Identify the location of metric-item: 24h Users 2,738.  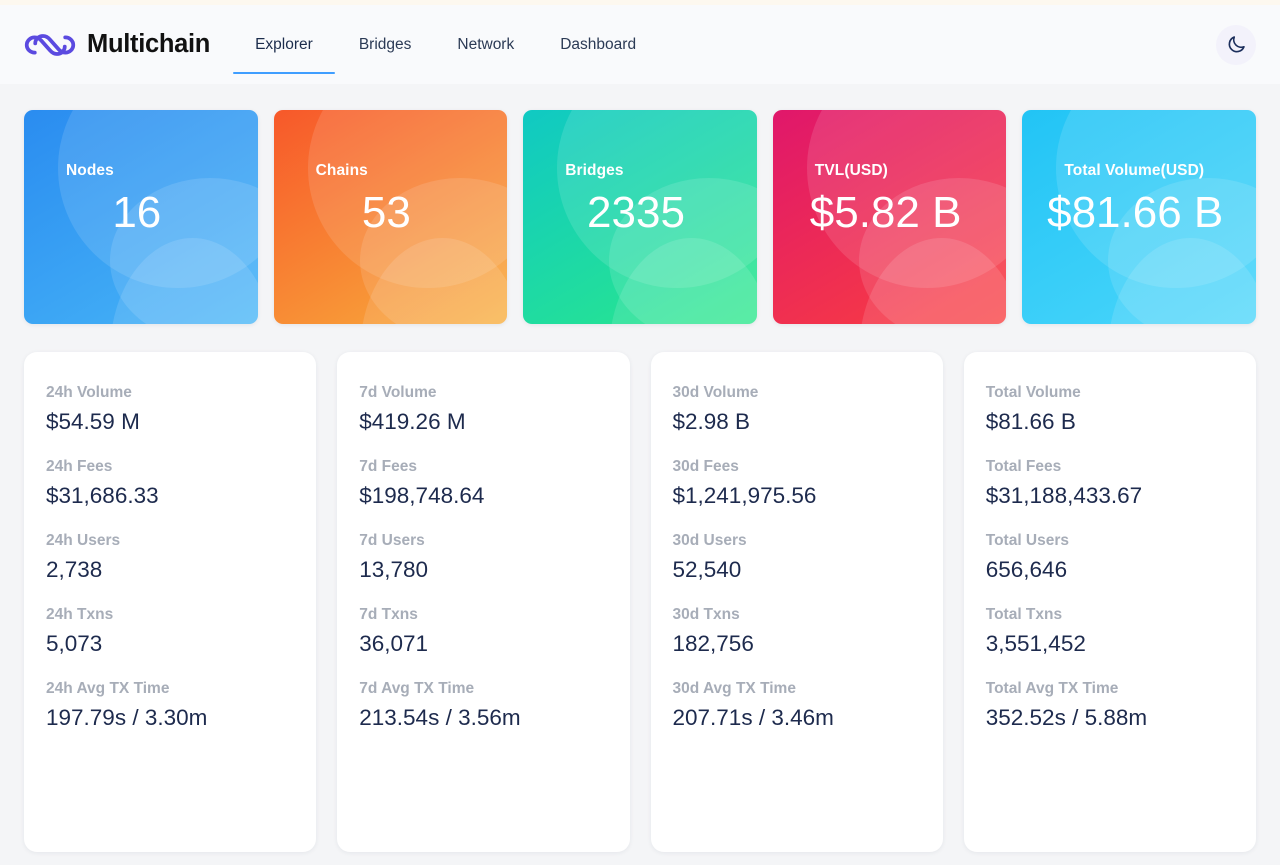
(170, 557).